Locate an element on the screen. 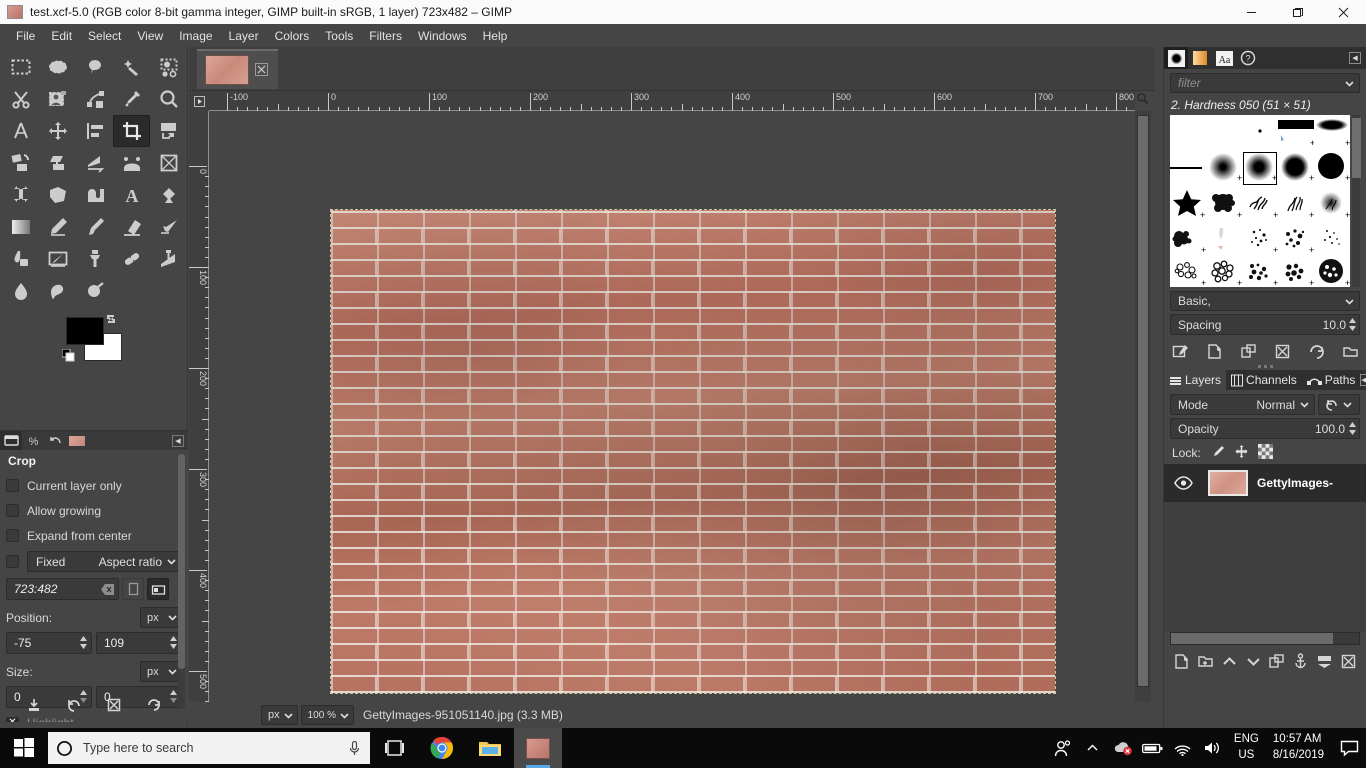 The width and height of the screenshot is (1366, 768). vertical-scrollbar is located at coordinates (1143, 411).